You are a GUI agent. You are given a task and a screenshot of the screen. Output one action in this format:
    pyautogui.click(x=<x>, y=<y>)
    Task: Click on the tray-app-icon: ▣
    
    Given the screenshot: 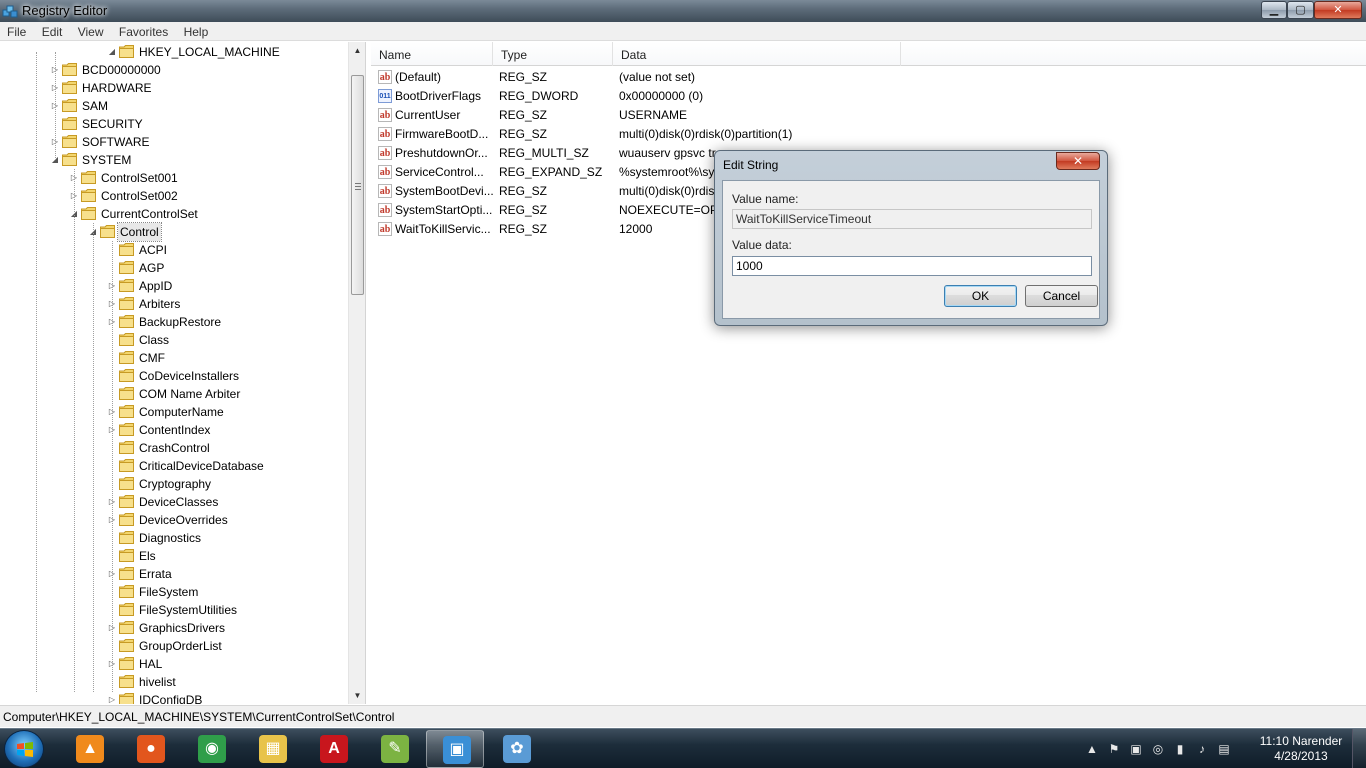 What is the action you would take?
    pyautogui.click(x=1136, y=749)
    